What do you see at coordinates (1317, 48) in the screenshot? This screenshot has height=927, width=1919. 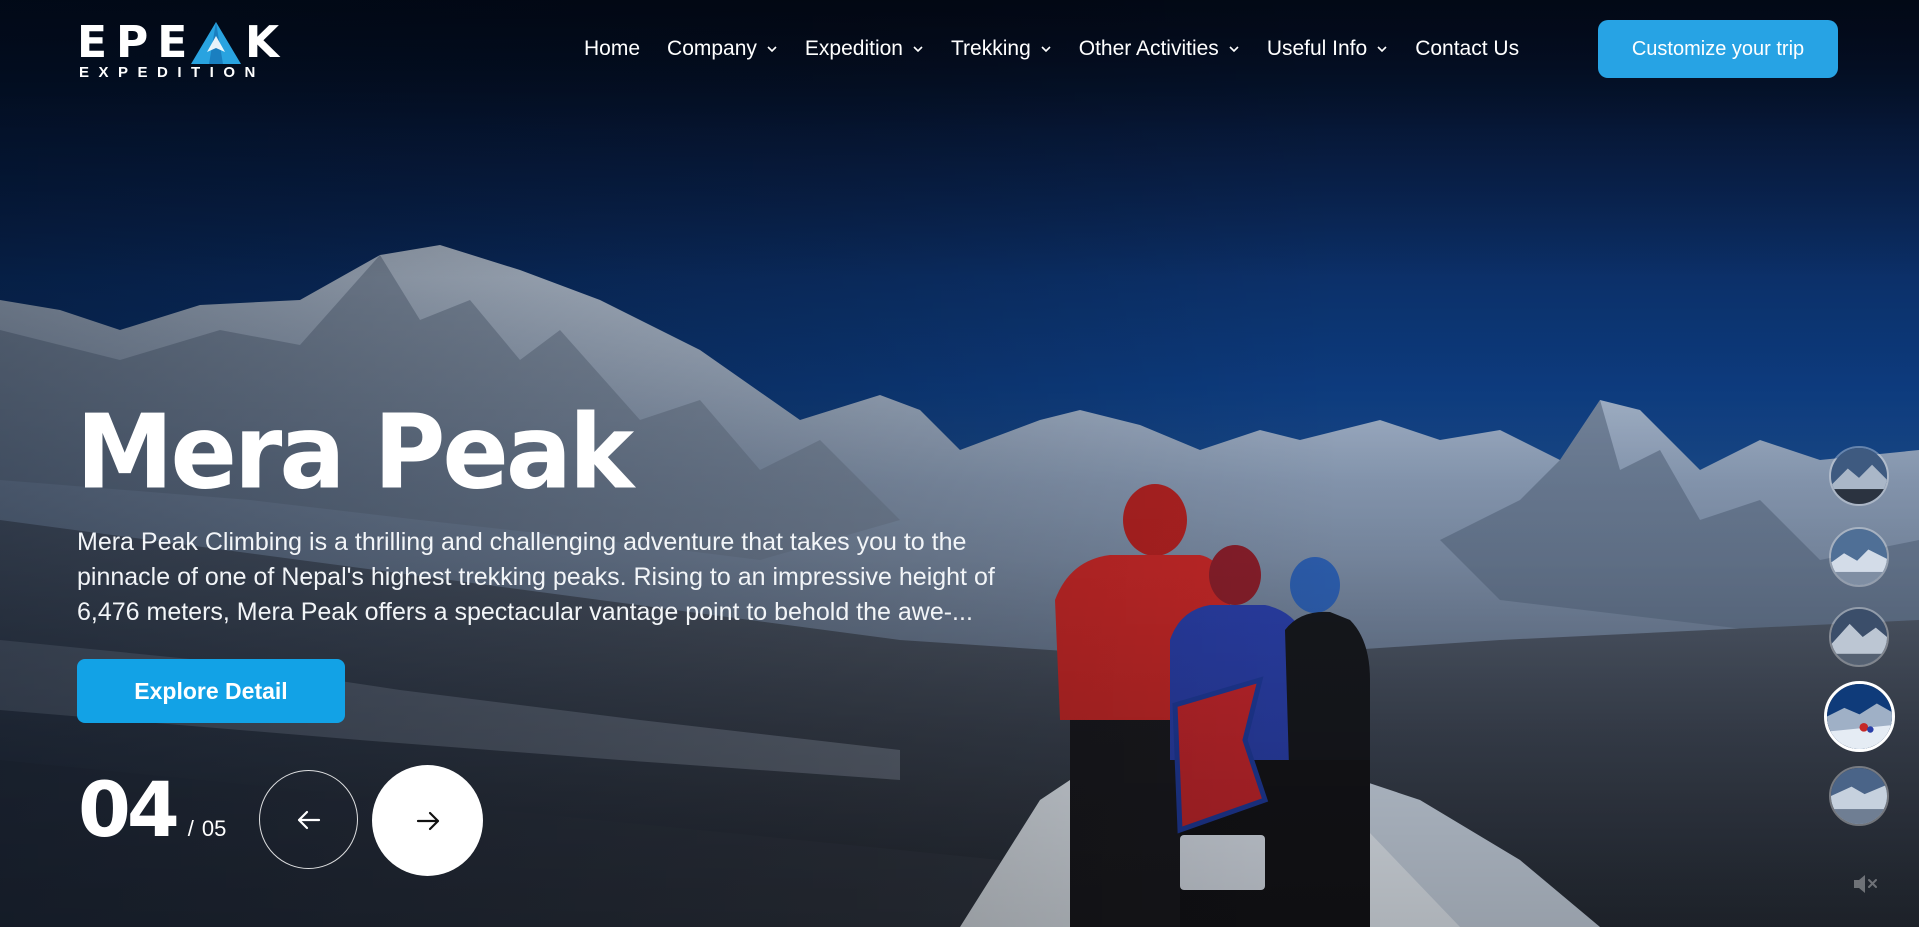 I see `nav-useful-info-label: Useful Info` at bounding box center [1317, 48].